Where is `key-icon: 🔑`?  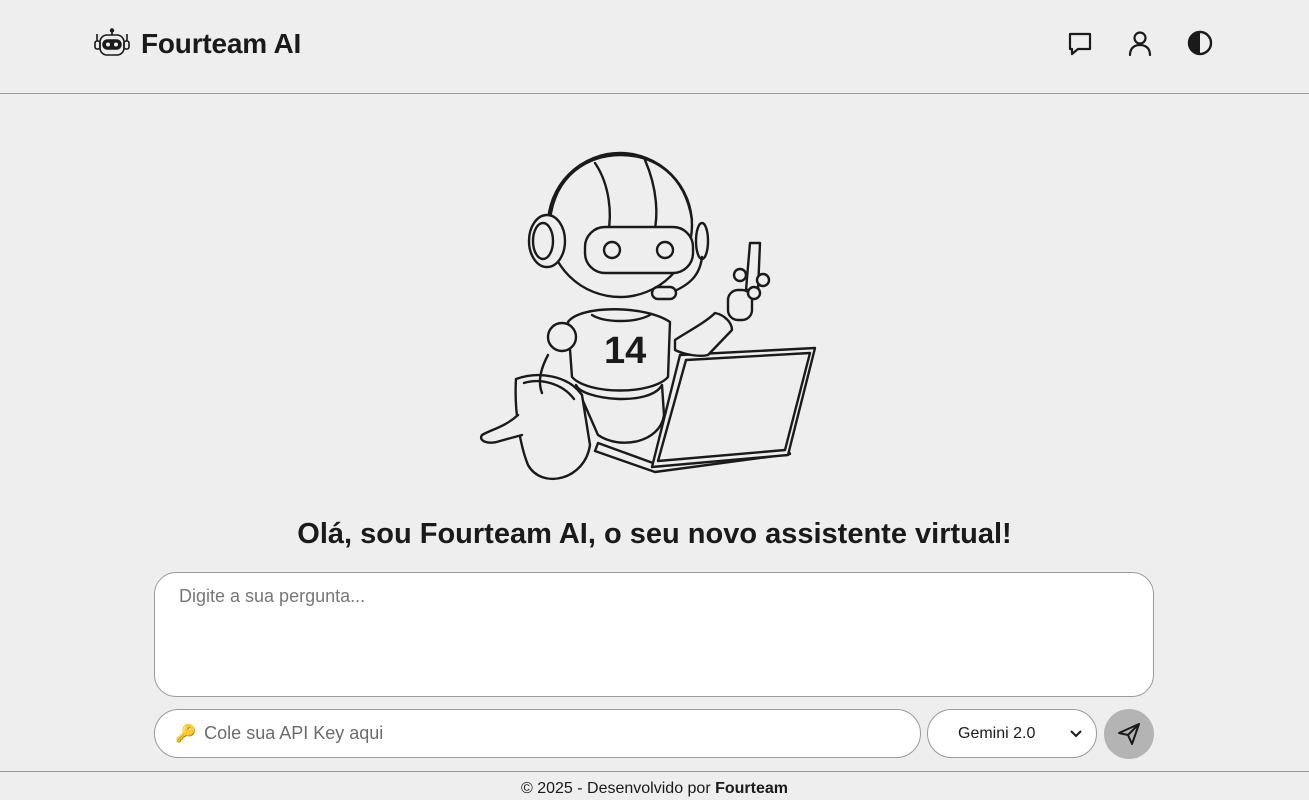
key-icon: 🔑 is located at coordinates (186, 733).